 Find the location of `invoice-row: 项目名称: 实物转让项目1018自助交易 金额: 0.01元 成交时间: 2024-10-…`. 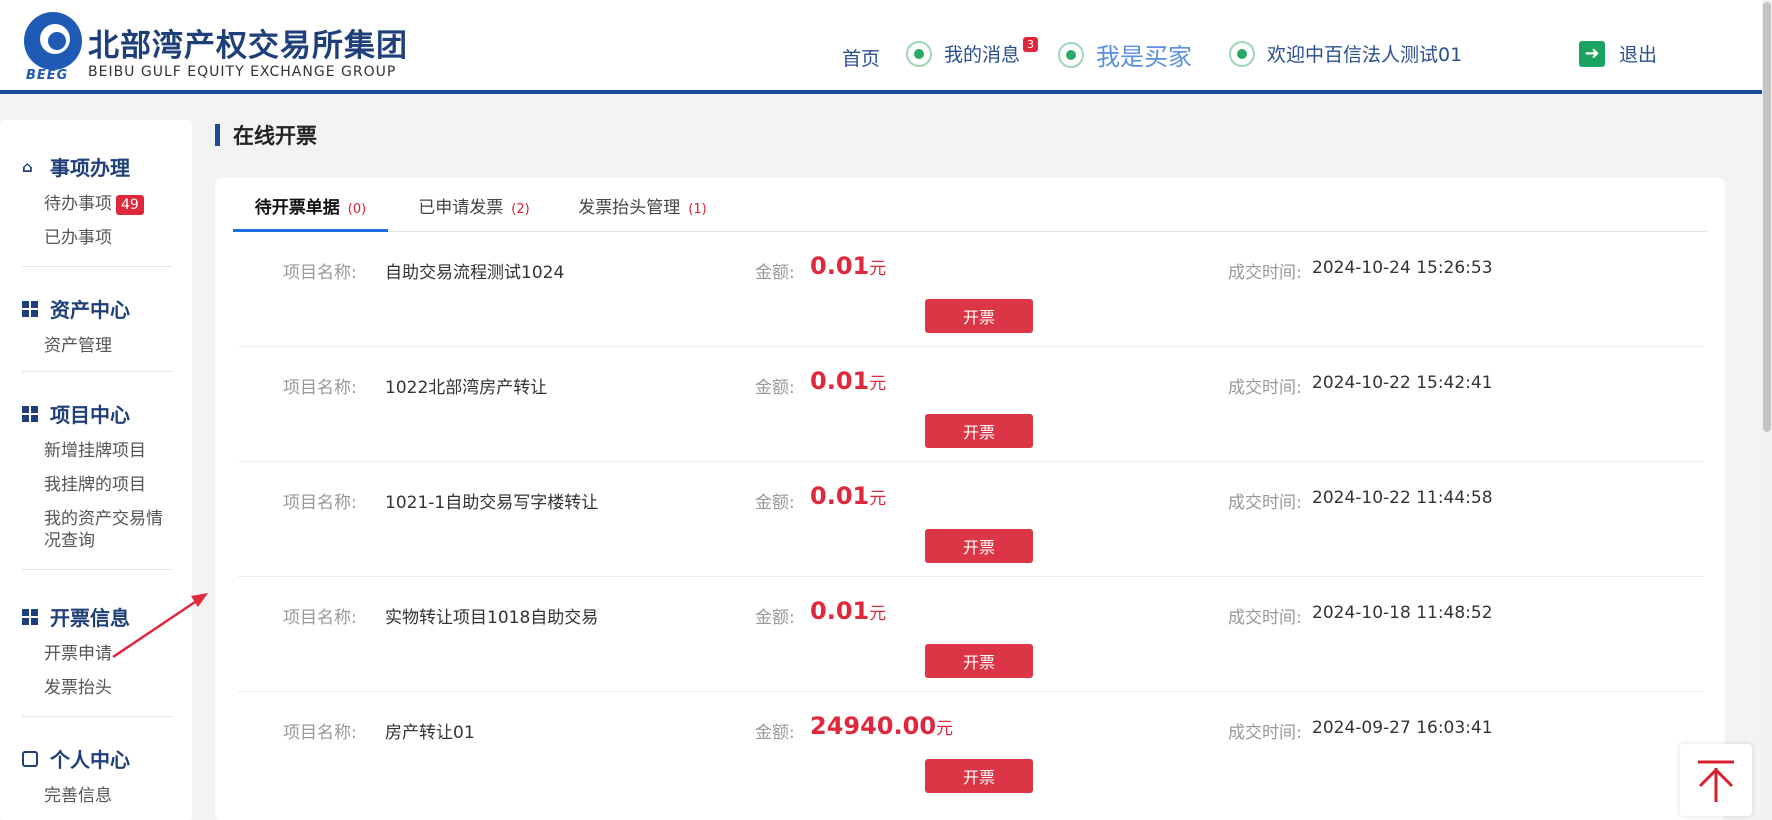

invoice-row: 项目名称: 实物转让项目1018自助交易 金额: 0.01元 成交时间: 2024-10-… is located at coordinates (971, 634).